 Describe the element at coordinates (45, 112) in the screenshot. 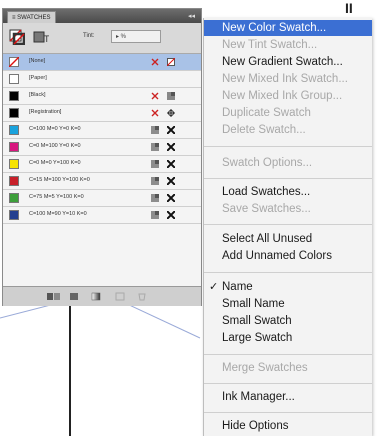

I see `swatch-name: [Registration]` at that location.